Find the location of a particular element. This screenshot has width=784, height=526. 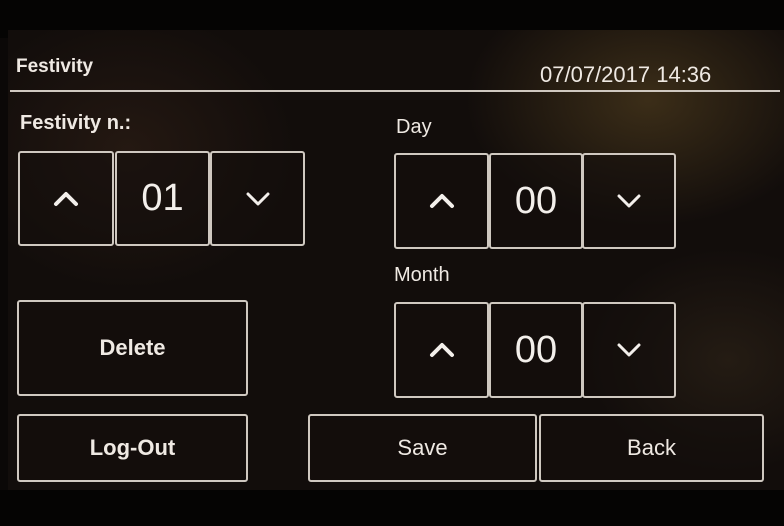

festivity-number-display: 01 is located at coordinates (162, 198).